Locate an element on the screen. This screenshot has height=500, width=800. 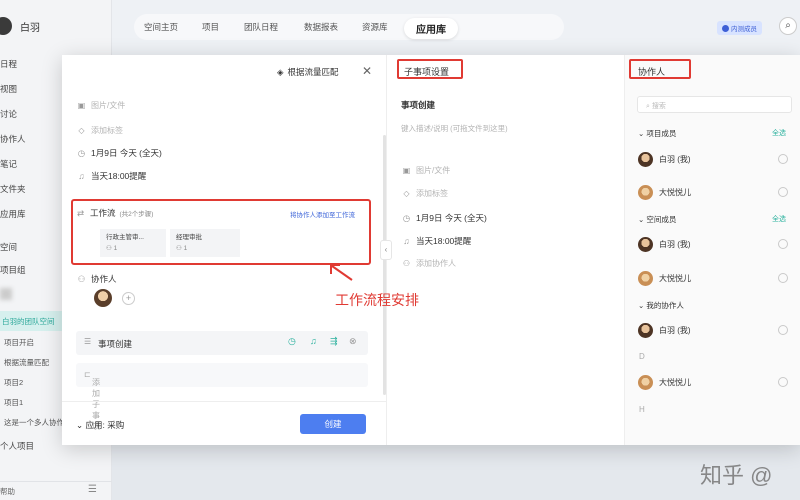
workflow-step: 经理审批 ⚇ 1 is located at coordinates (205, 243).